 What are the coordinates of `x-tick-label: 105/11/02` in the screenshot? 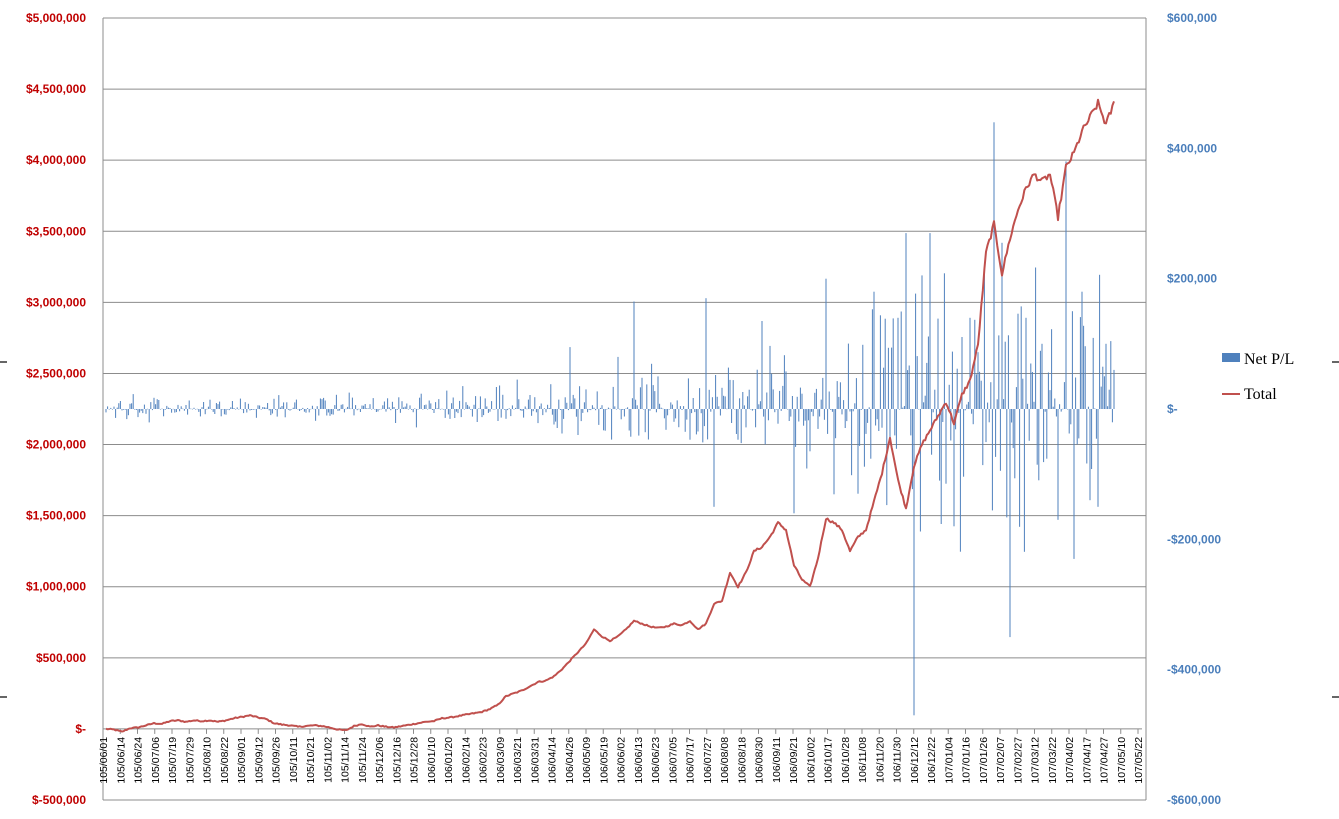 It's located at (328, 760).